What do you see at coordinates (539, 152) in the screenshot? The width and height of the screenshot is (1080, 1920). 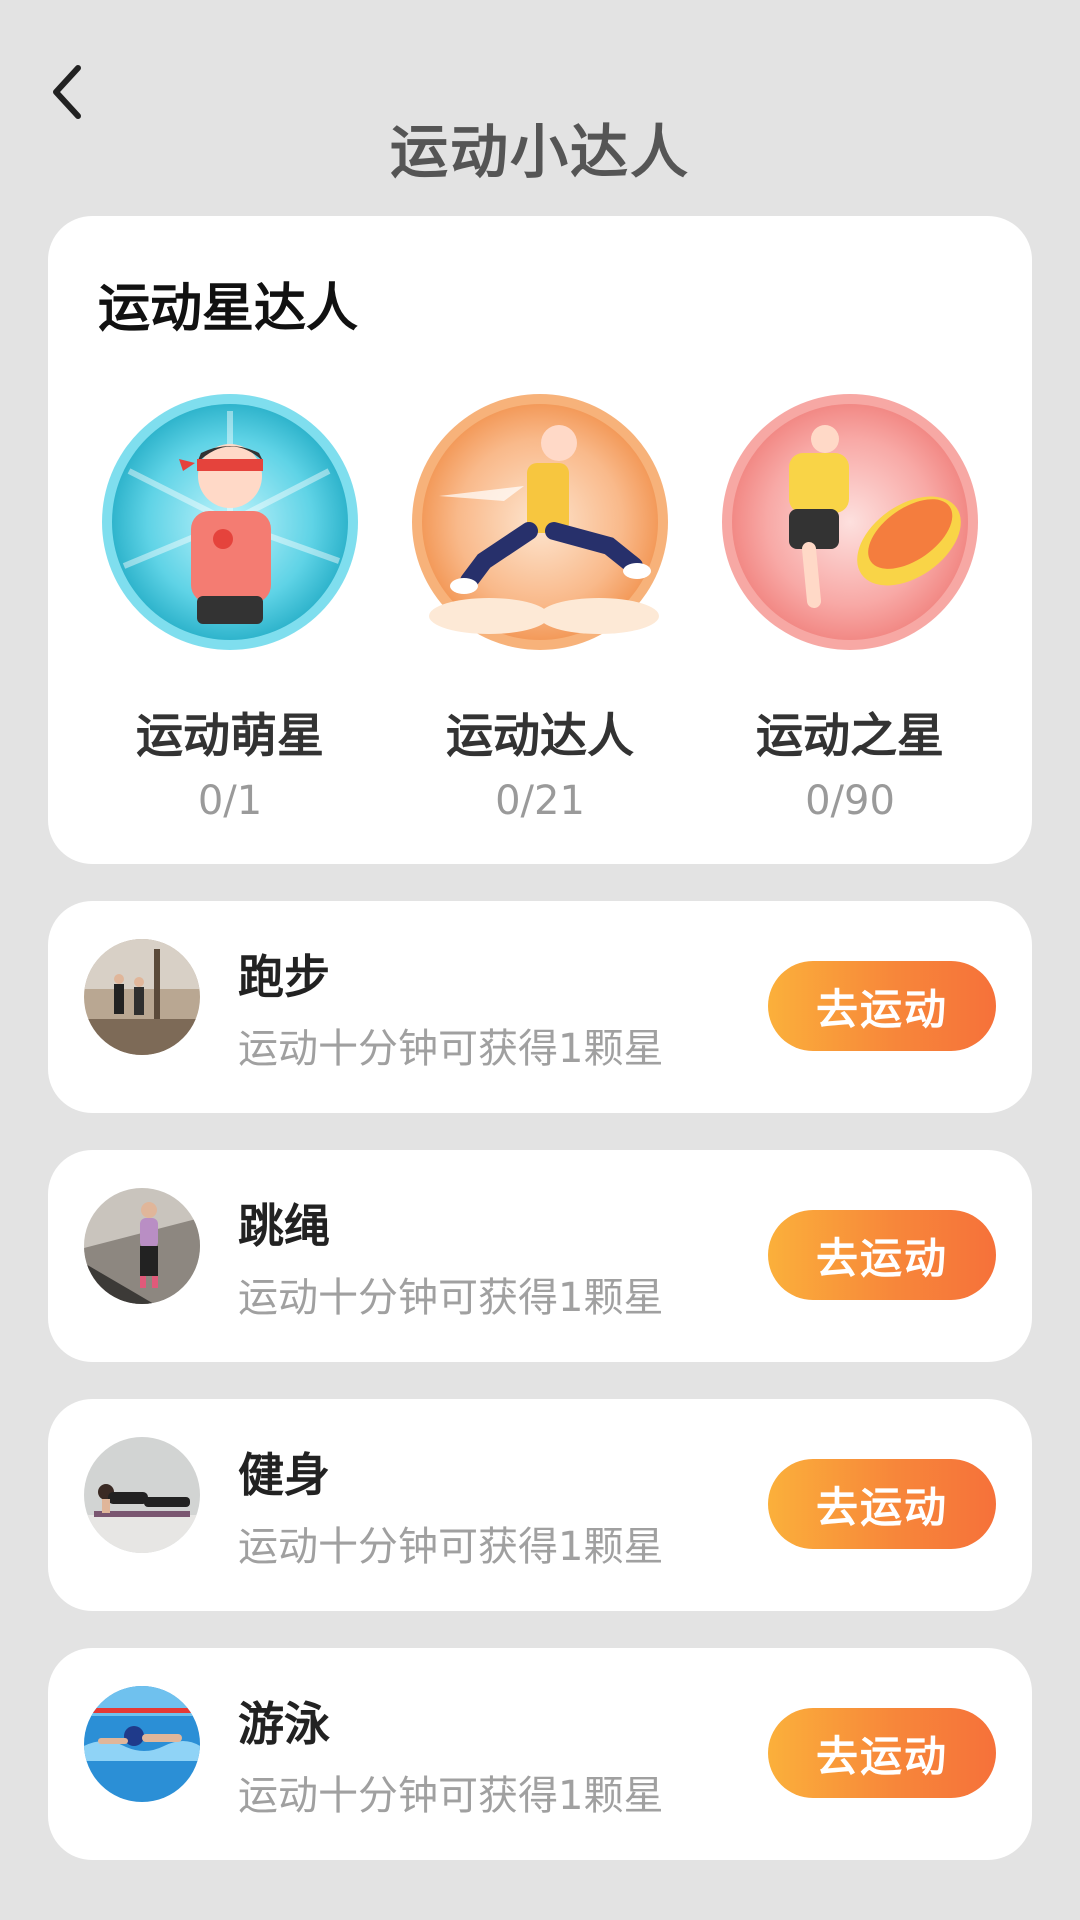 I see `page-title: 运动小达人` at bounding box center [539, 152].